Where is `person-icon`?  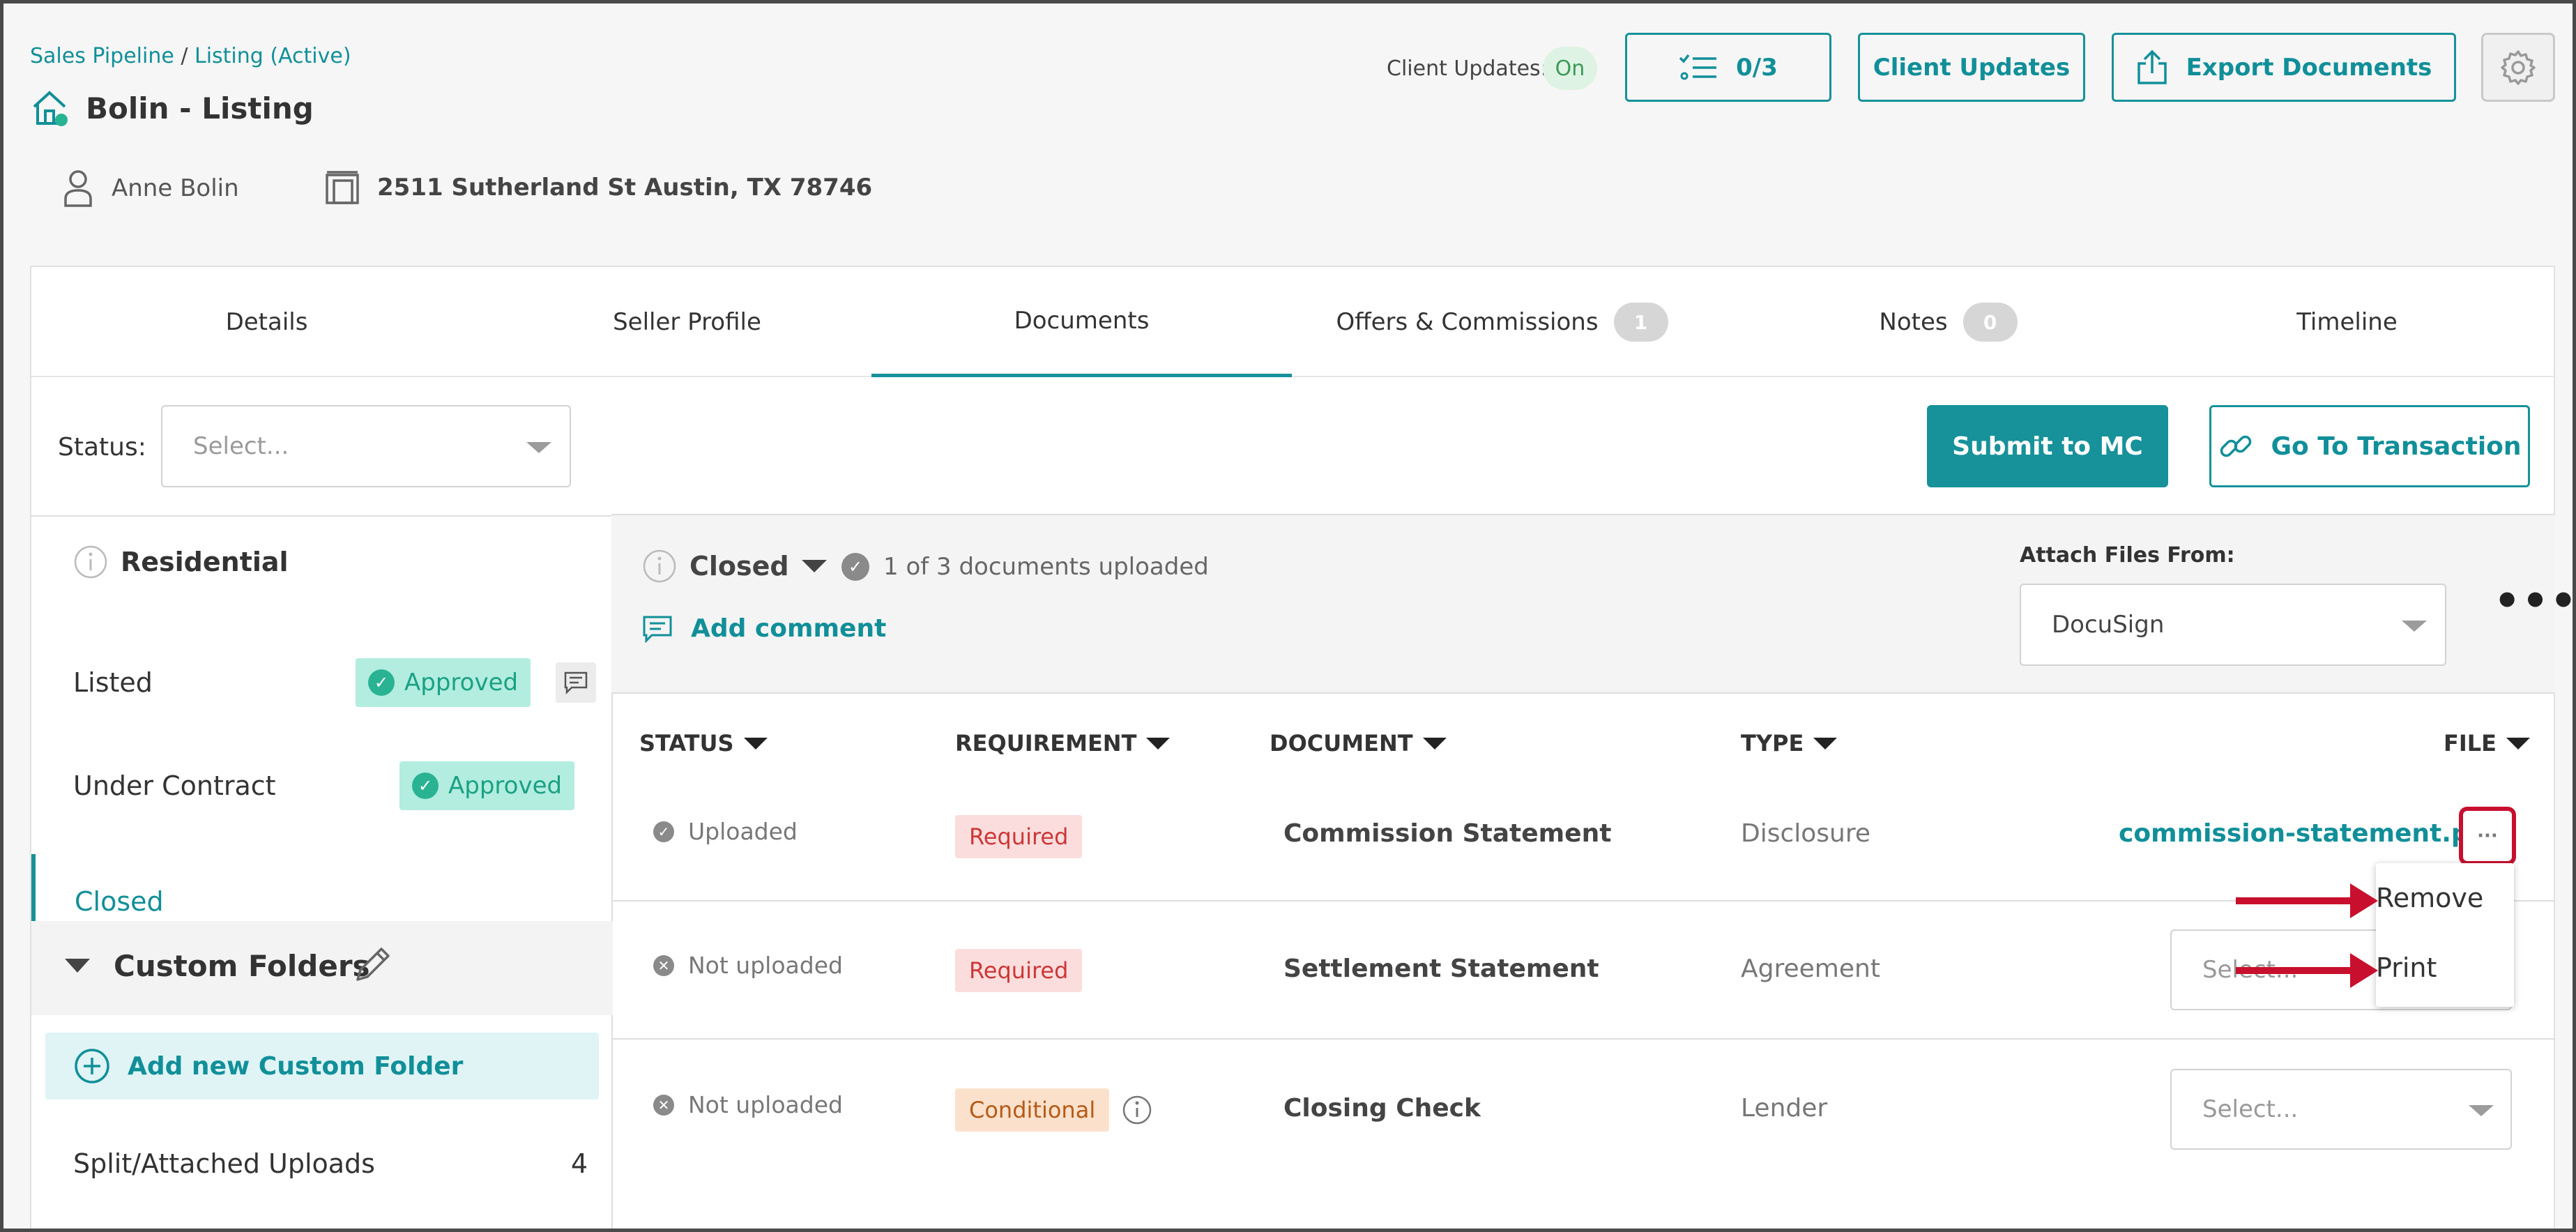 person-icon is located at coordinates (78, 189).